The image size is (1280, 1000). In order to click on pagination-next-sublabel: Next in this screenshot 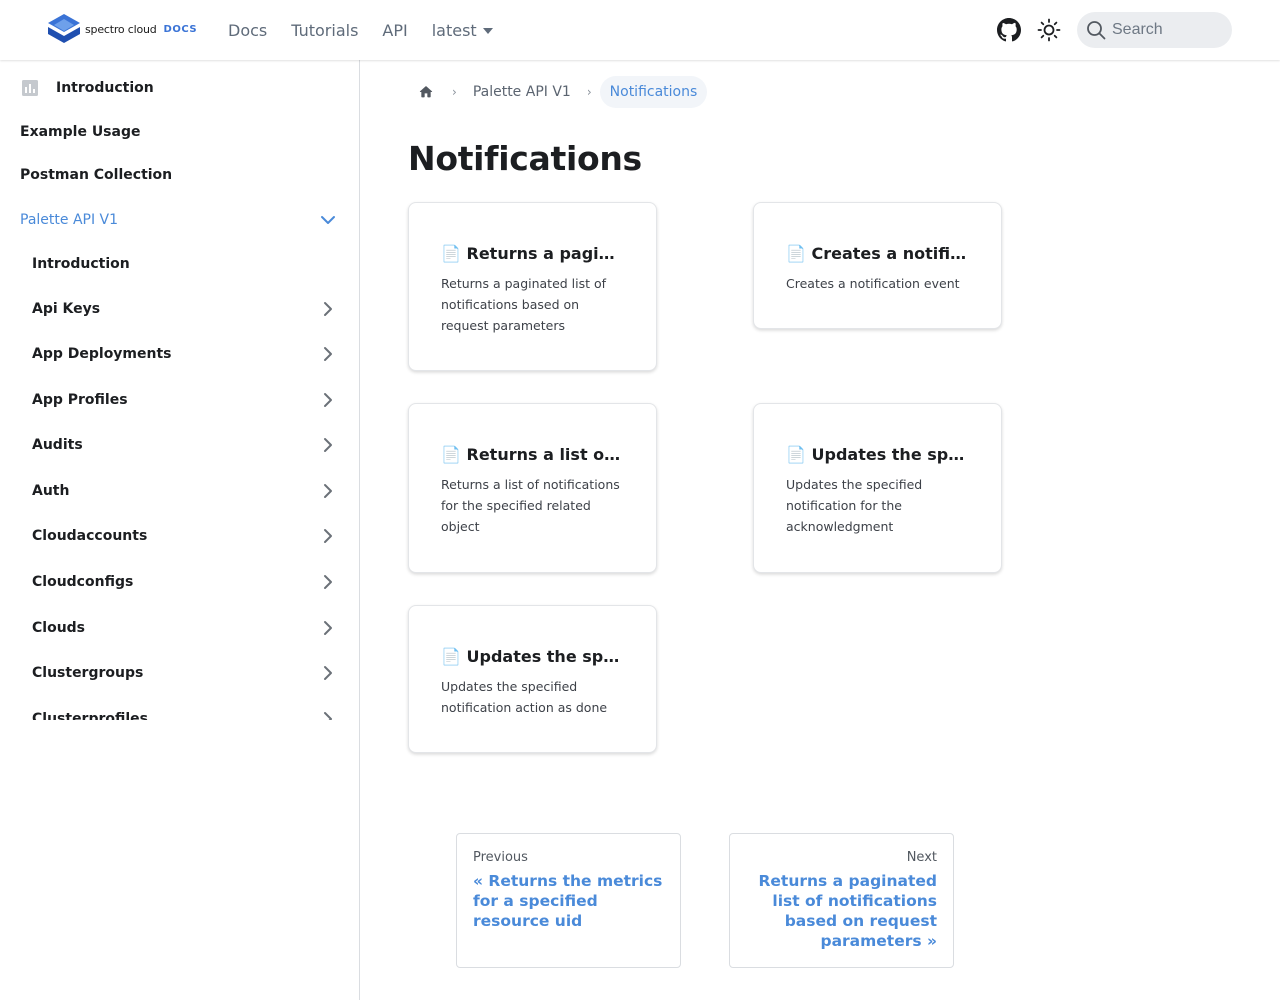, I will do `click(921, 857)`.